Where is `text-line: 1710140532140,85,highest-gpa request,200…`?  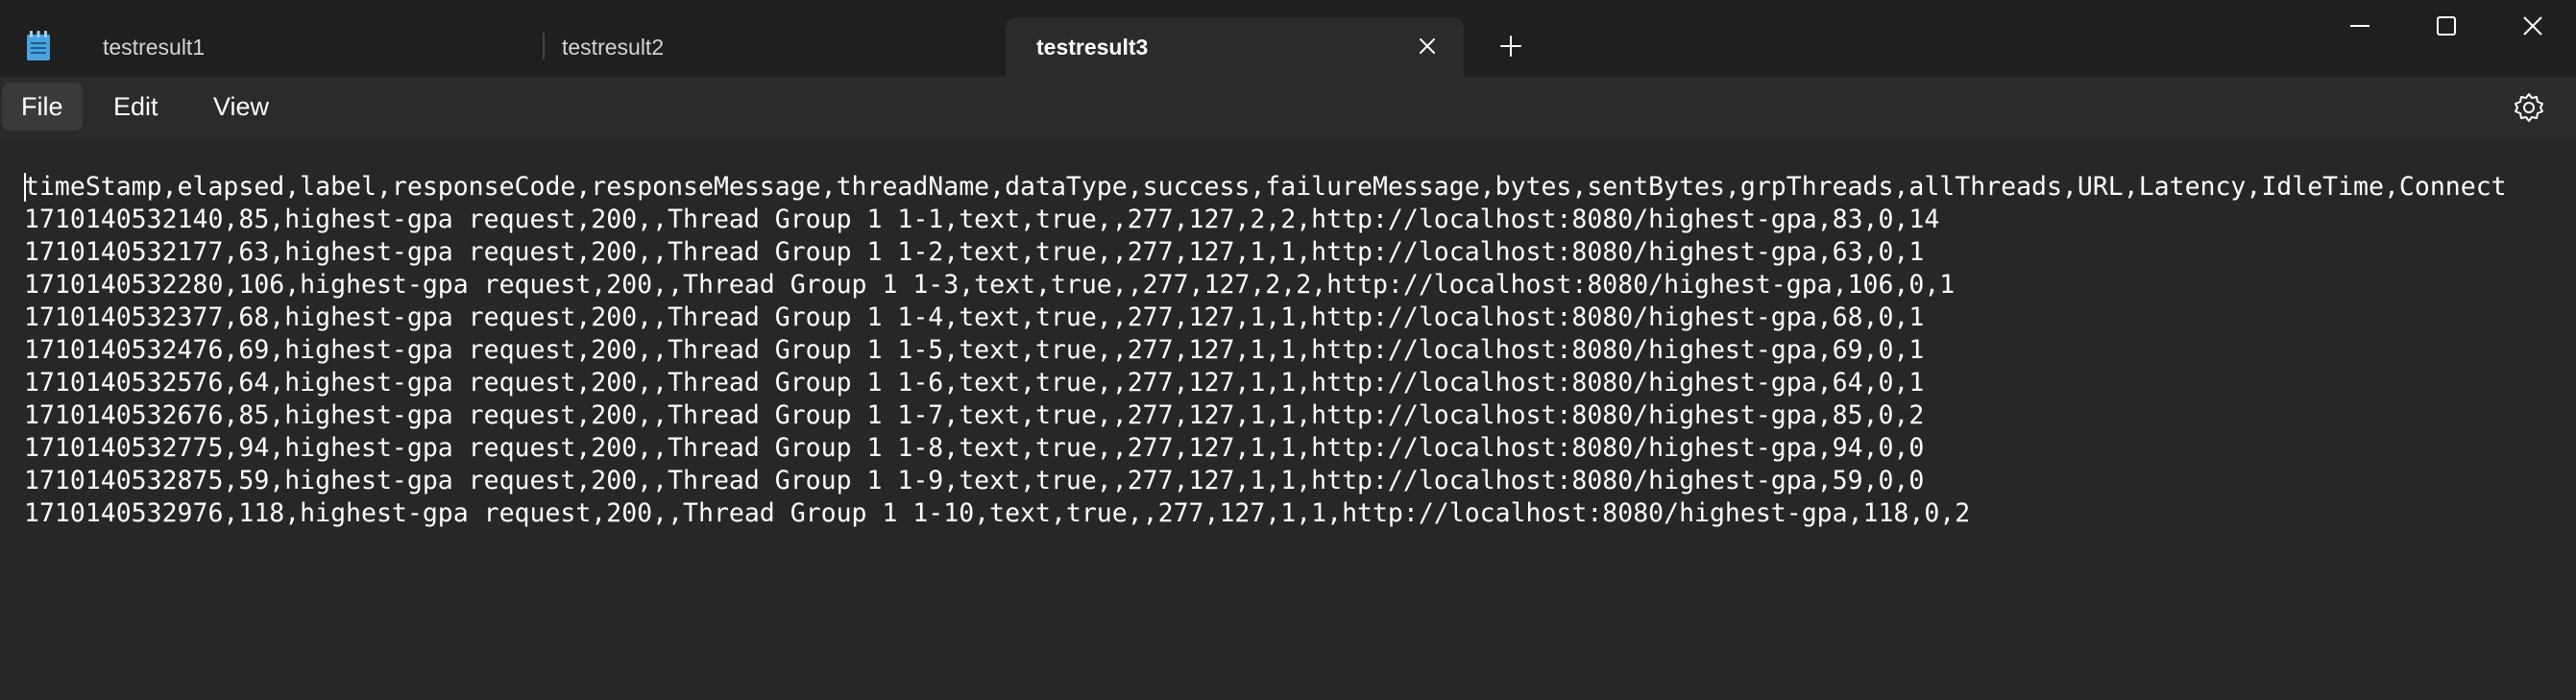 text-line: 1710140532140,85,highest-gpa request,200… is located at coordinates (982, 219).